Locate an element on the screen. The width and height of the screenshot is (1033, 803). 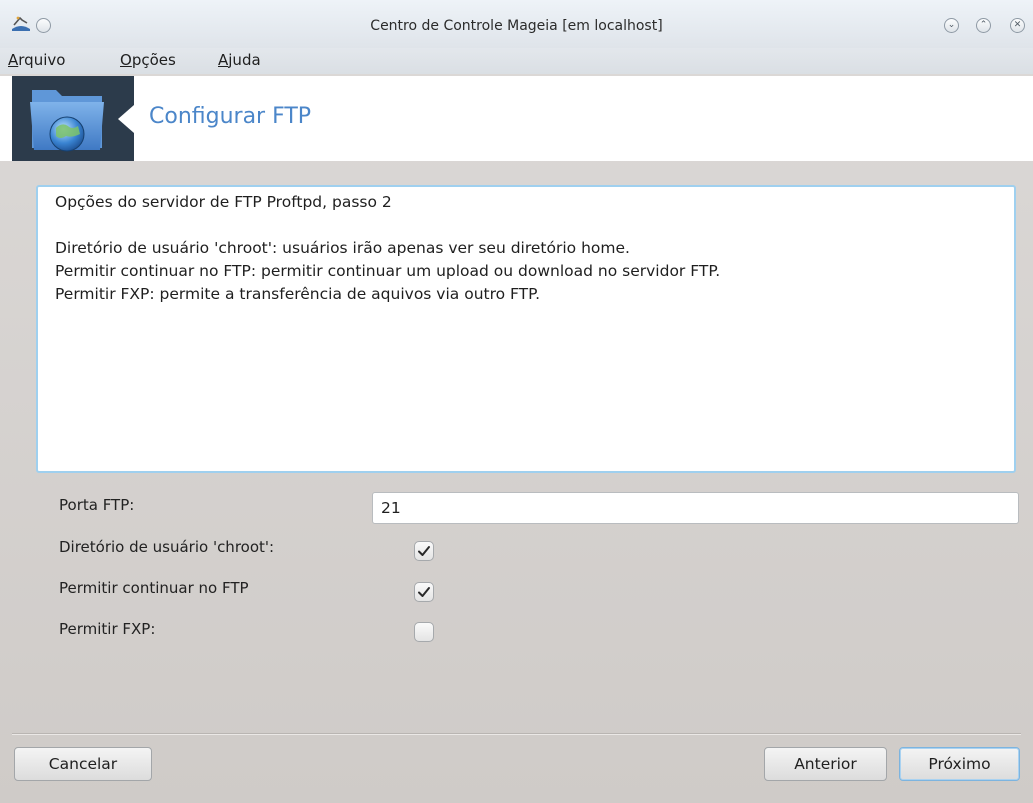
minimize-icon: ⌄ is located at coordinates (951, 25).